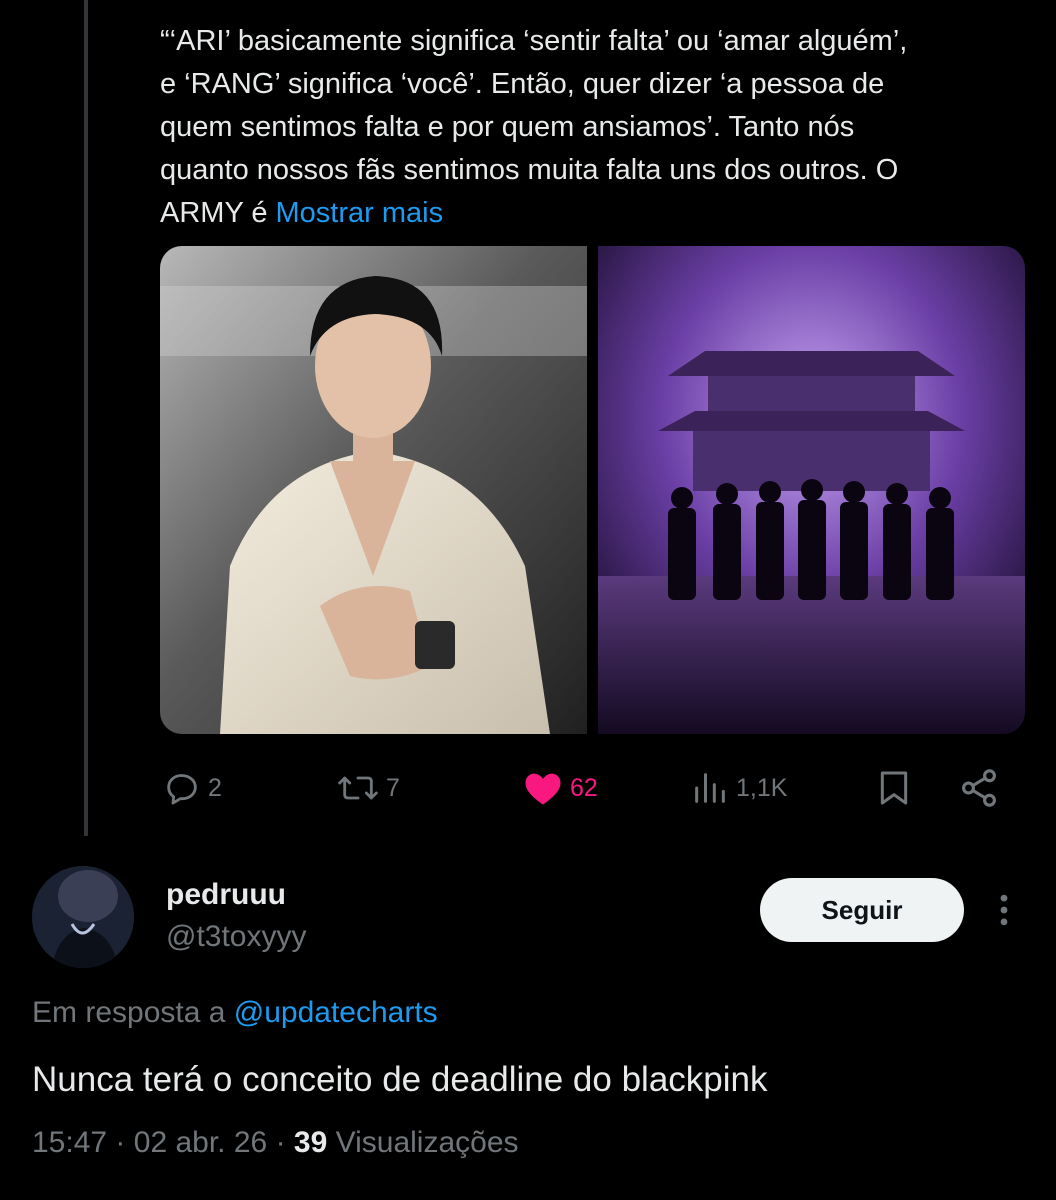  I want to click on retweet-count: 7, so click(393, 787).